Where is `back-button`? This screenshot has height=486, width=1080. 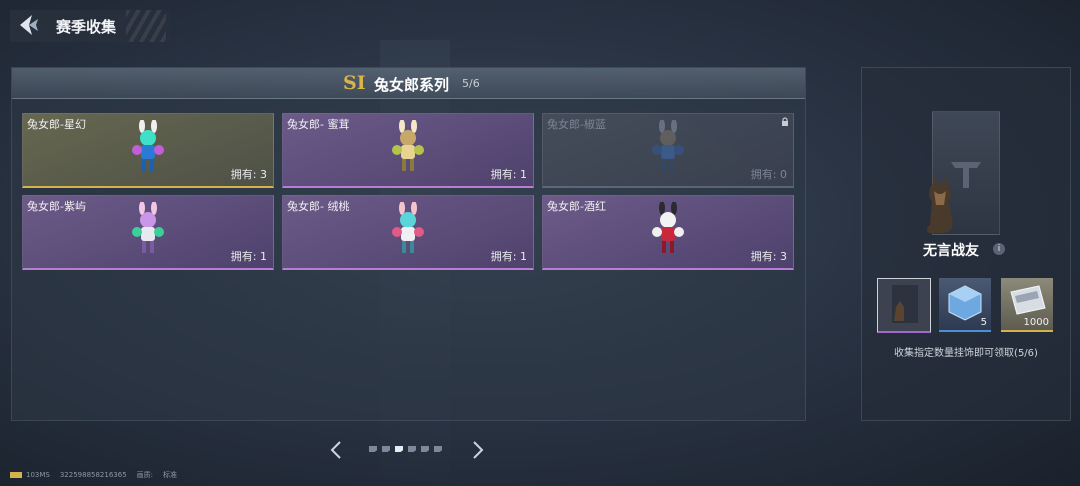 back-button is located at coordinates (33, 27).